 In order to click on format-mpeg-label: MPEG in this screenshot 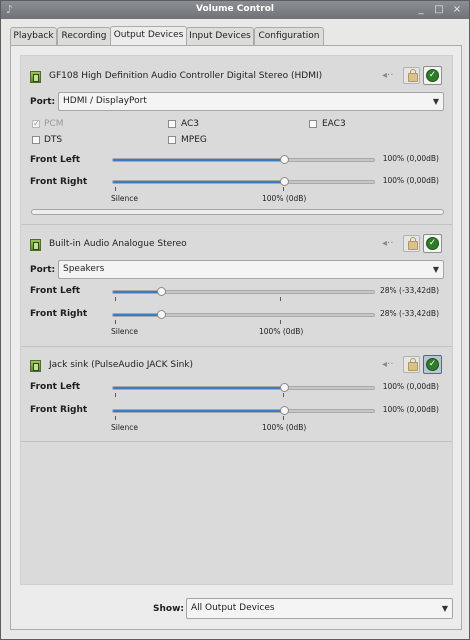, I will do `click(194, 140)`.